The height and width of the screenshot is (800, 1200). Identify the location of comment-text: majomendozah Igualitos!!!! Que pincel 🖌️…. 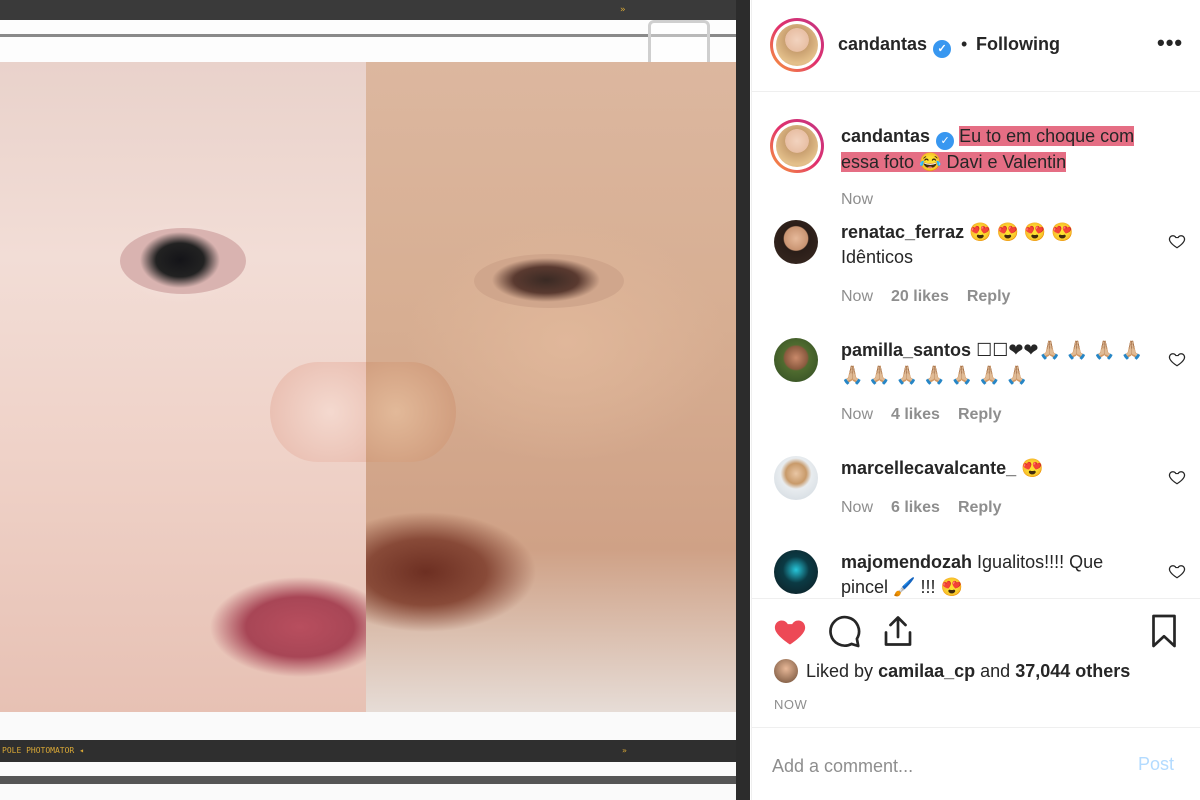
(996, 573).